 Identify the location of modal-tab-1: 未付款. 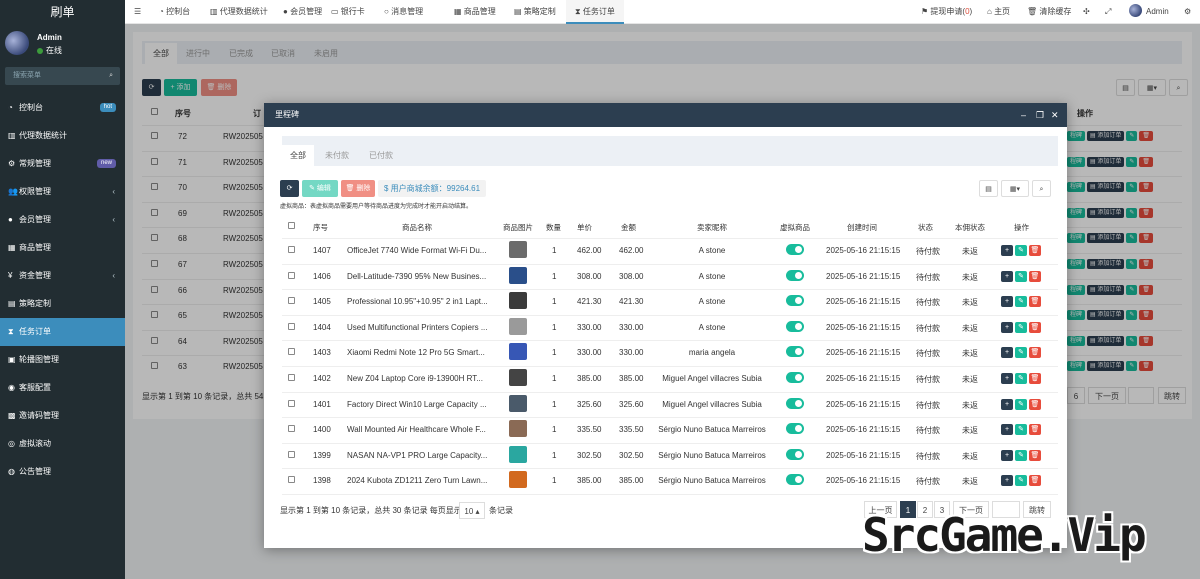
(337, 155).